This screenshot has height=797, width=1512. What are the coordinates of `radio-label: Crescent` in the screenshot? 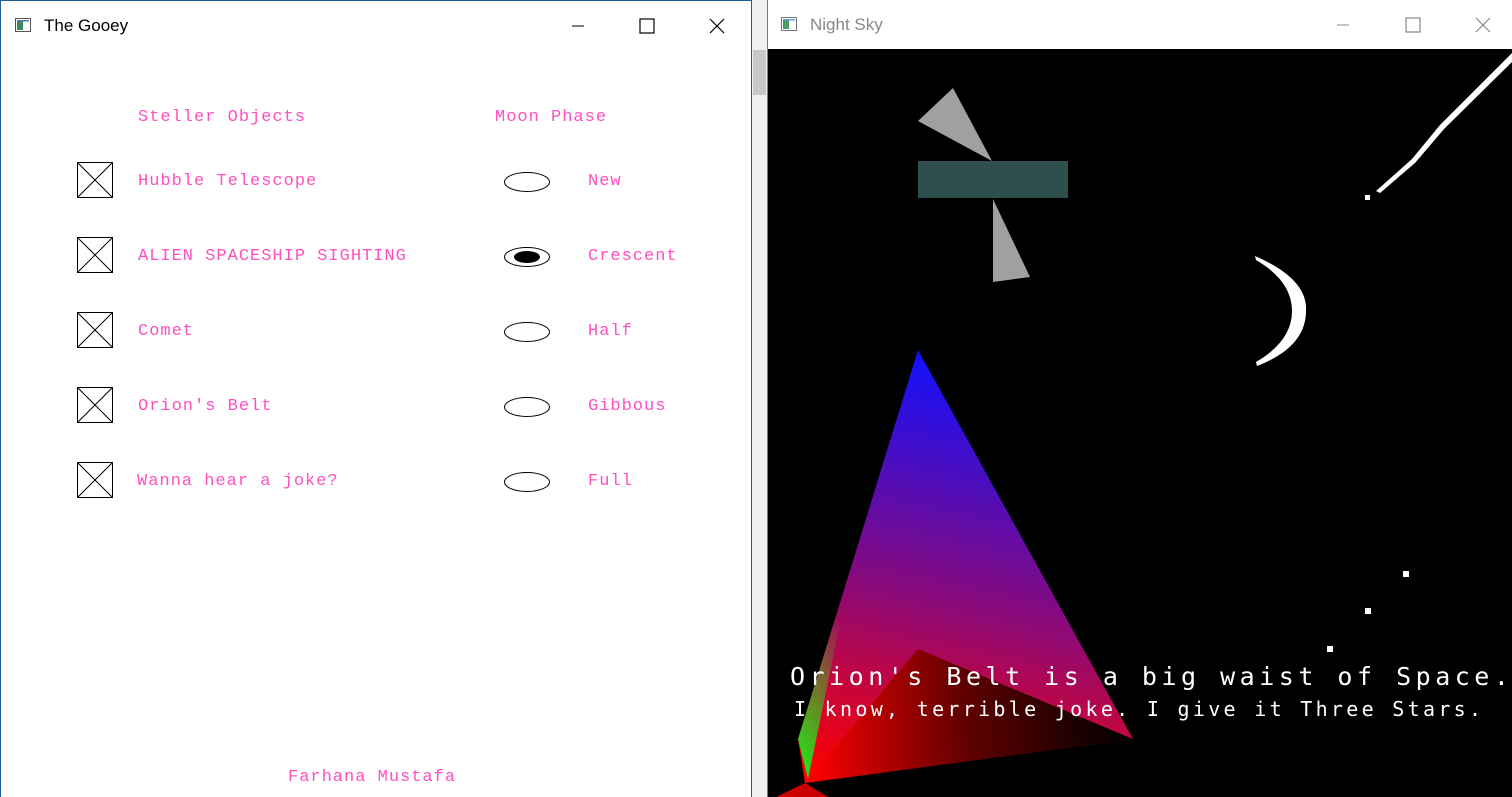 It's located at (633, 256).